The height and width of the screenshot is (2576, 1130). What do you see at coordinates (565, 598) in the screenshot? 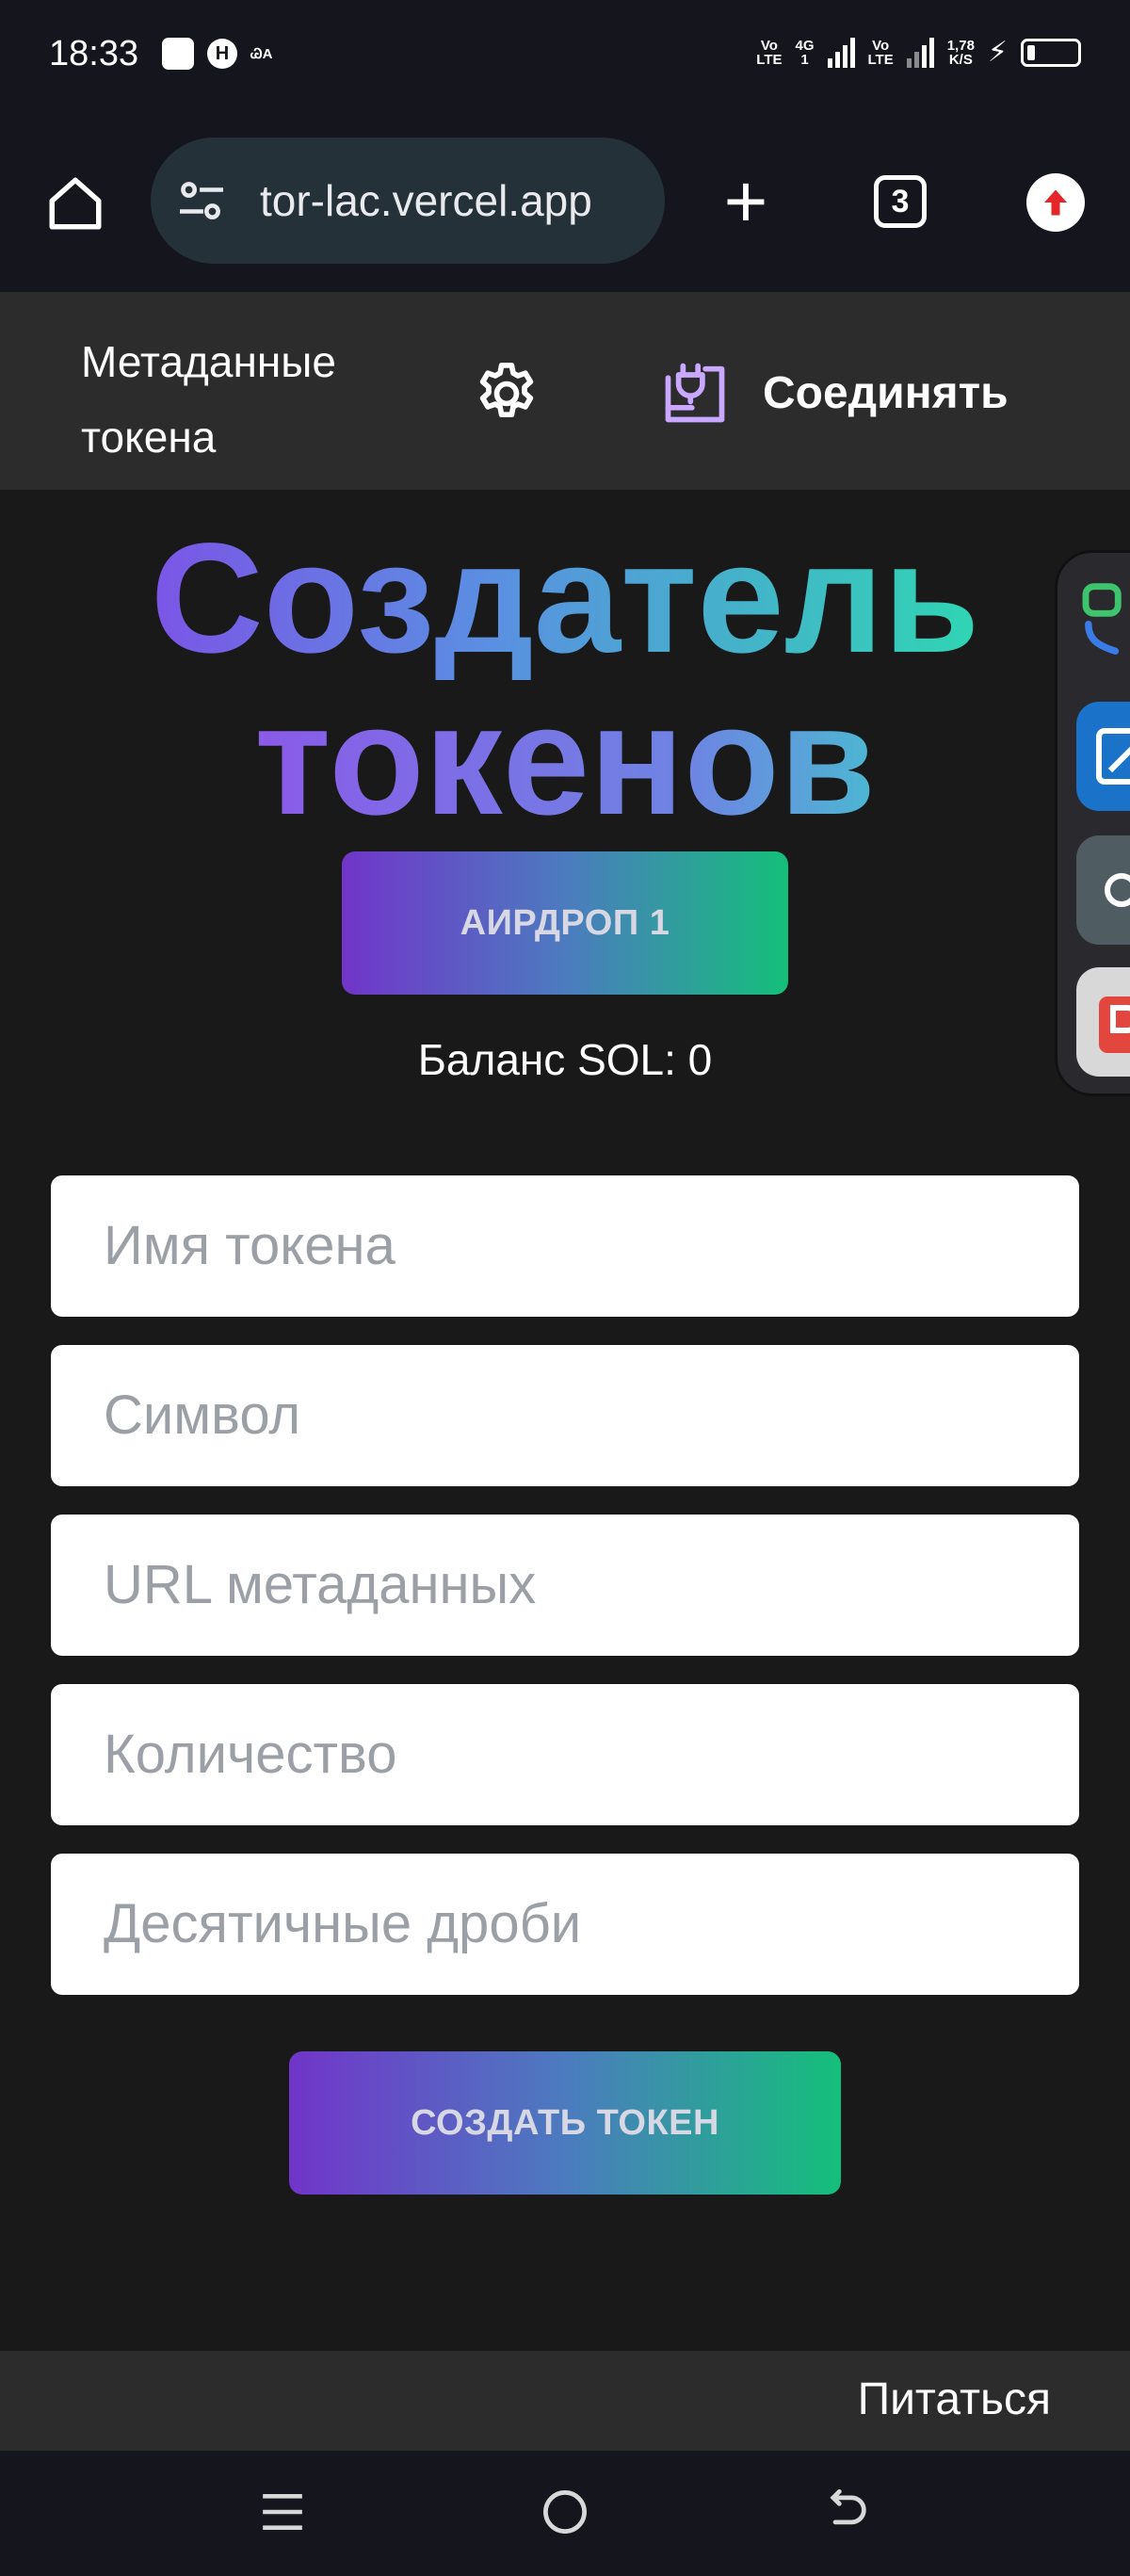
I see `page-title-line-1: Создатель` at bounding box center [565, 598].